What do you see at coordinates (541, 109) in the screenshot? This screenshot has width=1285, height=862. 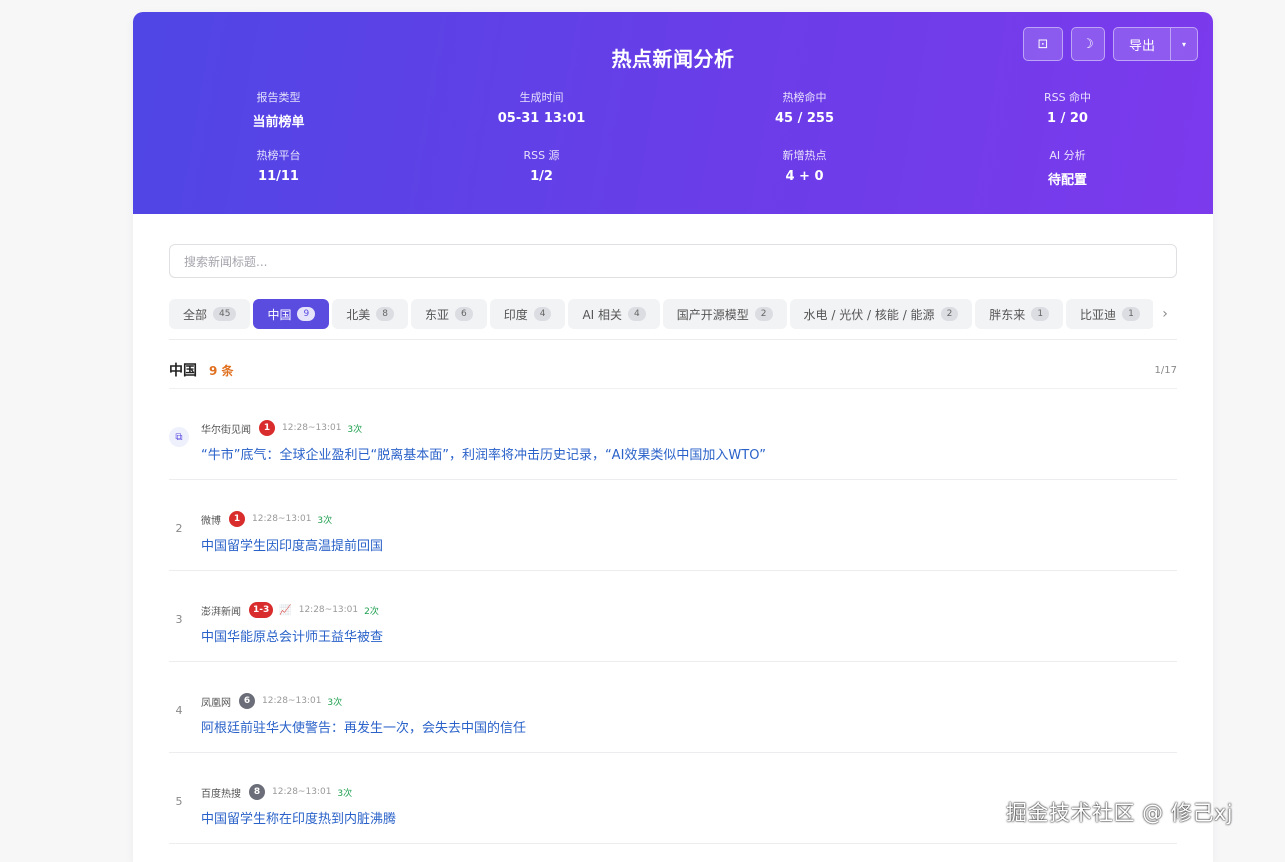 I see `stat-generated-time: 生成时间 05-31 13:01` at bounding box center [541, 109].